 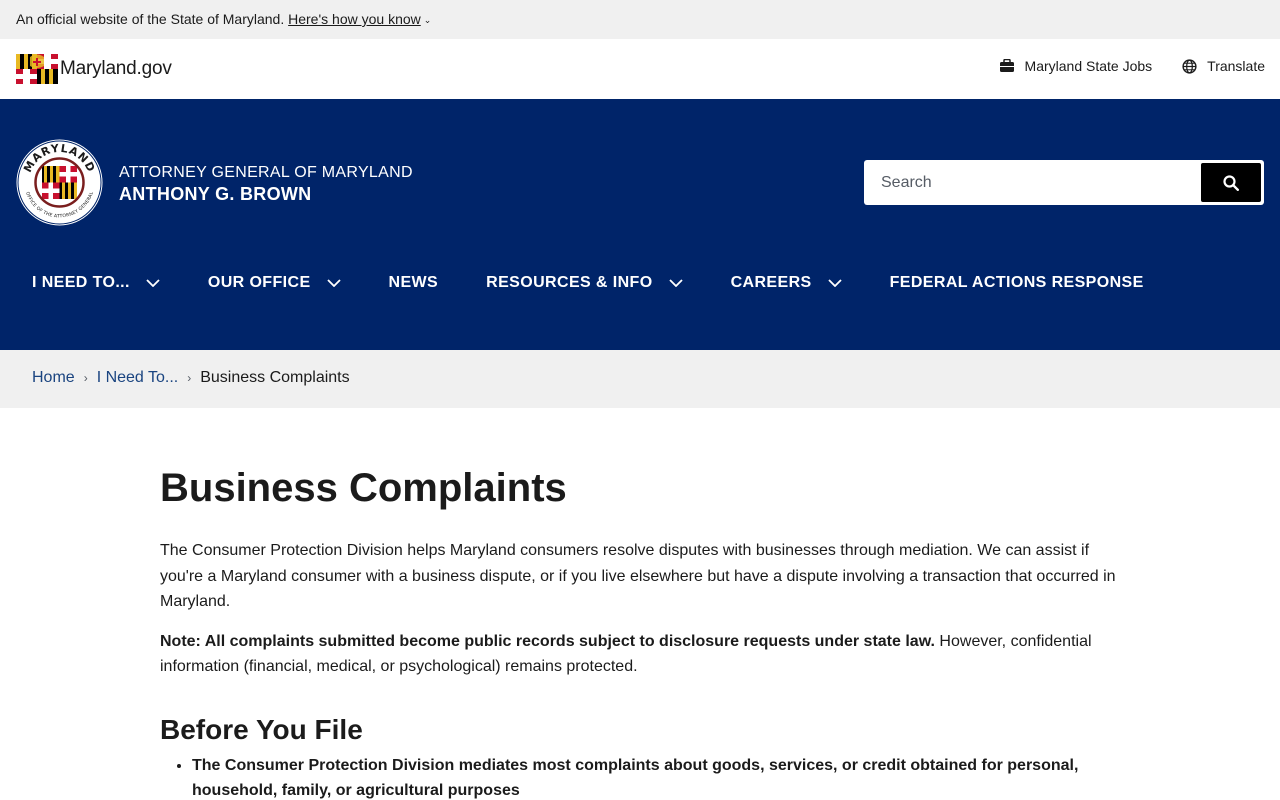 I want to click on before-you-file-heading: Before You File, so click(x=261, y=729).